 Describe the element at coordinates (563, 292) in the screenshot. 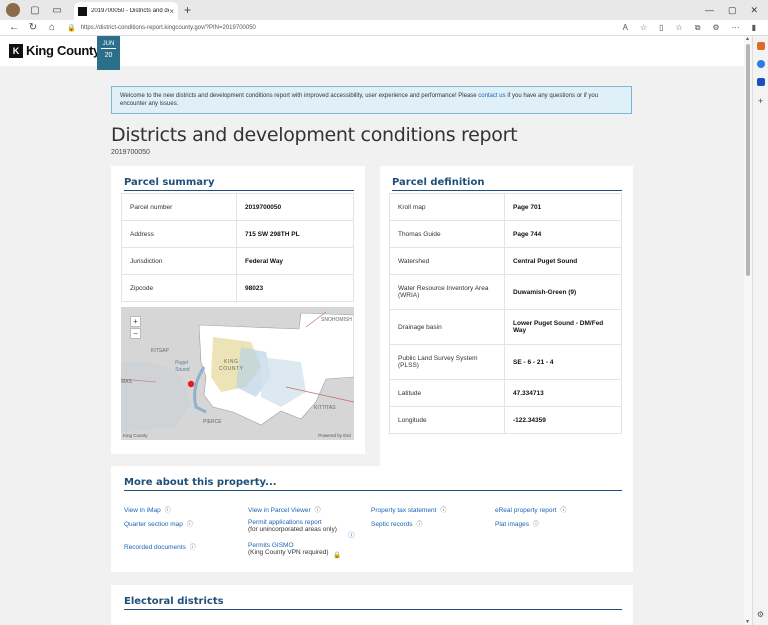

I see `duwamish-green-link: Duwamish-Green (9)` at that location.